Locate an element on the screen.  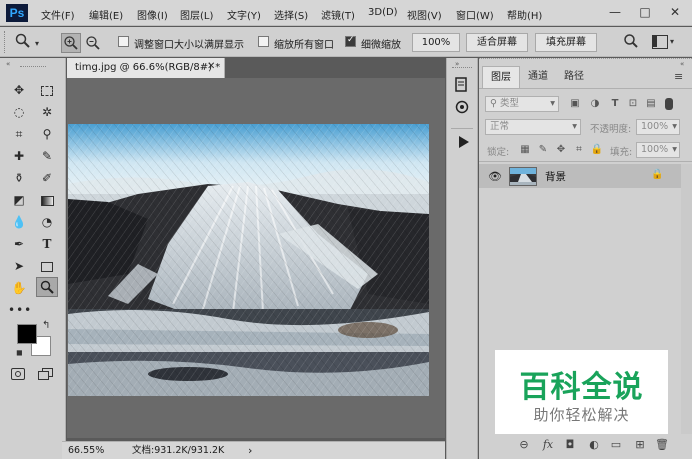
menu-help: 帮助(H) is located at coordinates (524, 14).